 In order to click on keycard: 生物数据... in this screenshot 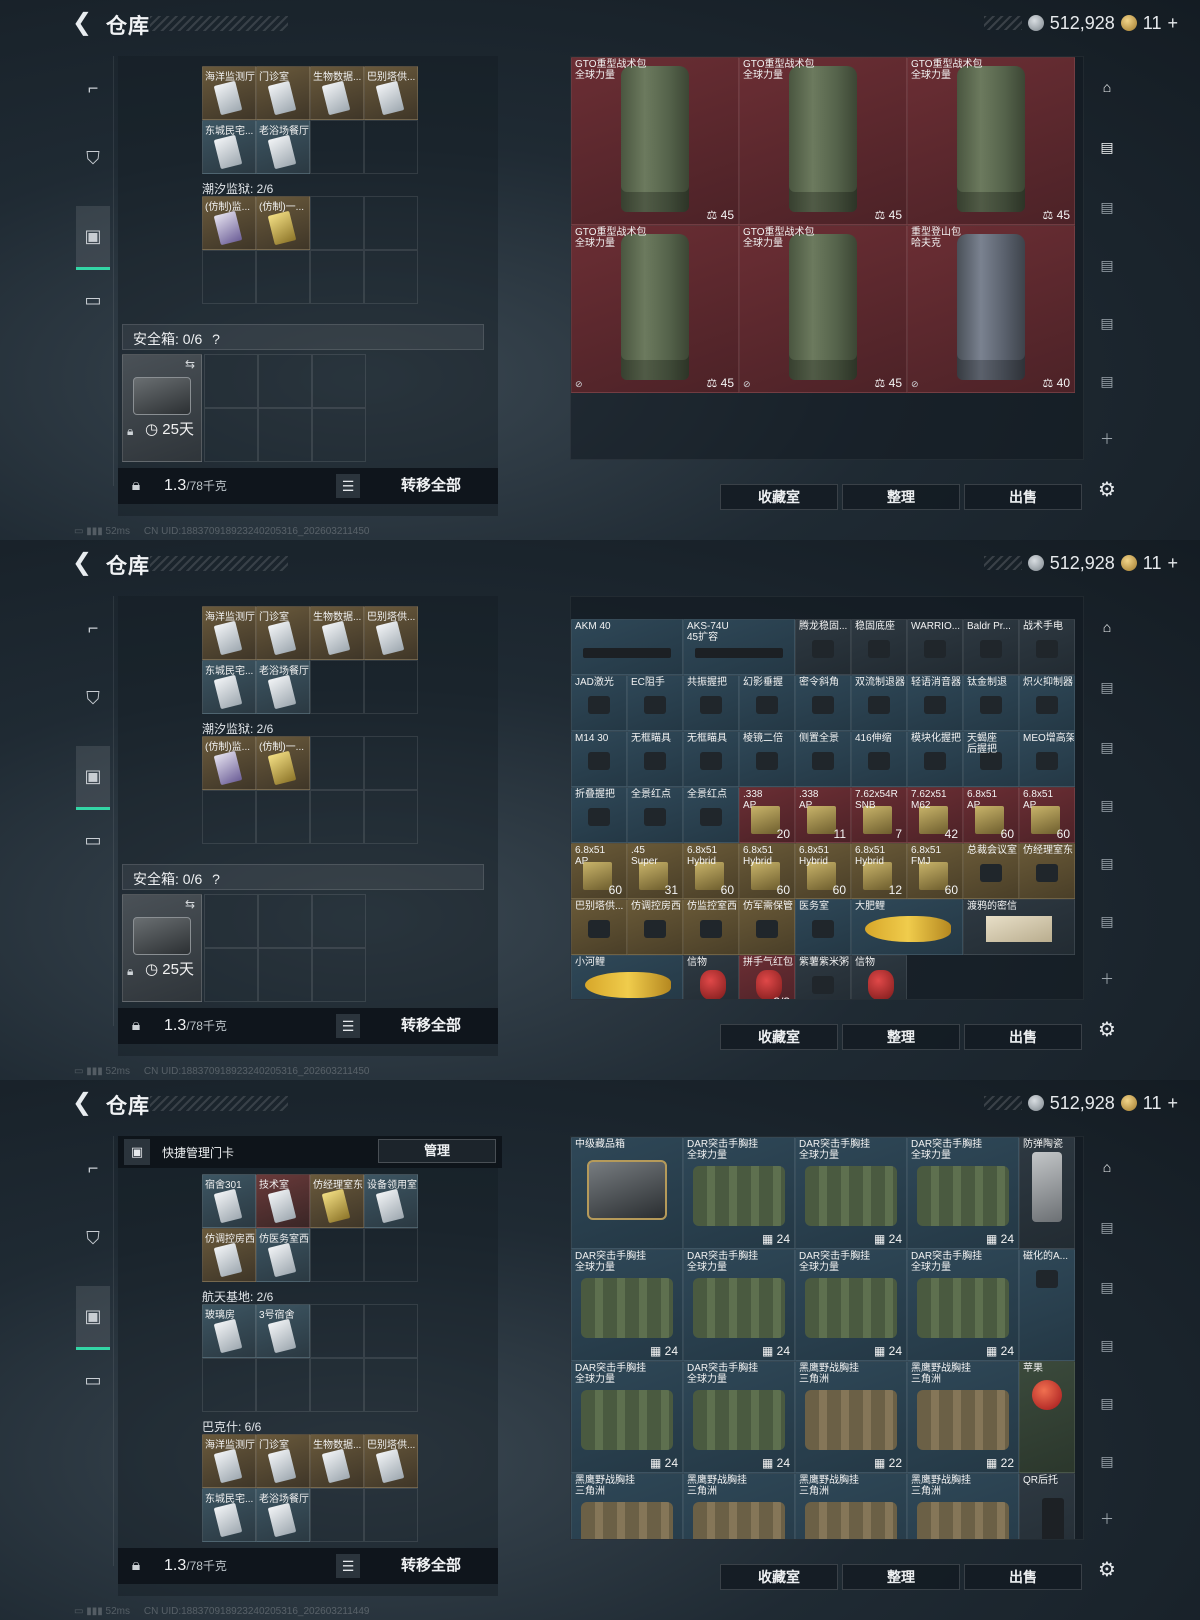, I will do `click(337, 1461)`.